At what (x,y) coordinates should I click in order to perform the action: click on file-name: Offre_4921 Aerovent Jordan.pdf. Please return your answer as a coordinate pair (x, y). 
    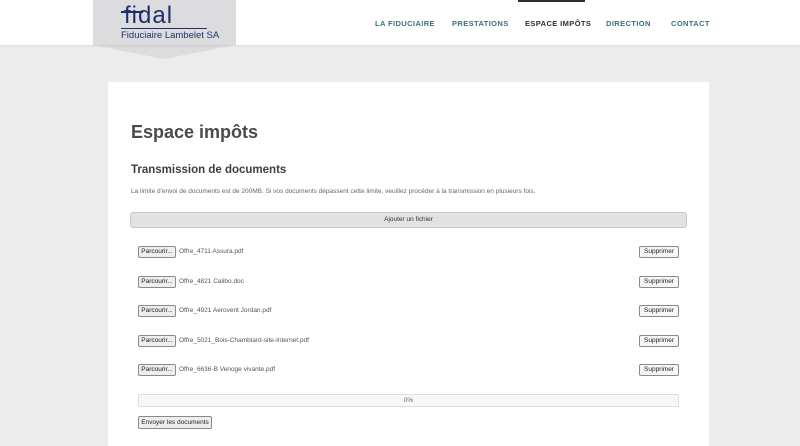
    Looking at the image, I should click on (225, 310).